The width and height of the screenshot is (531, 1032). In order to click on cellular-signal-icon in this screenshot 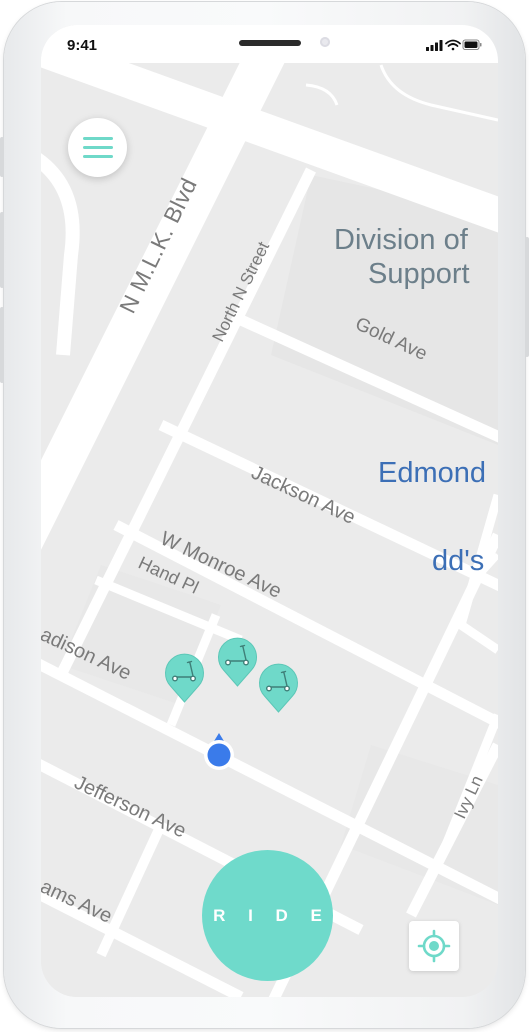, I will do `click(434, 45)`.